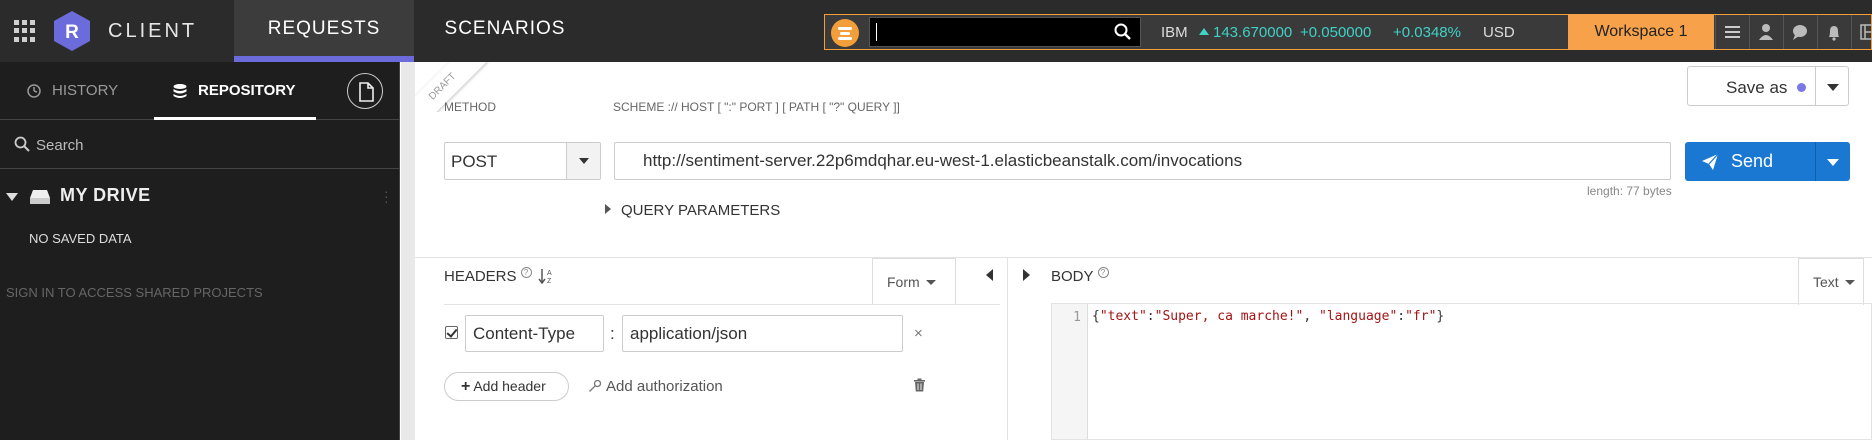 The width and height of the screenshot is (1872, 440). Describe the element at coordinates (488, 276) in the screenshot. I see `headers-title: HEADERS?` at that location.